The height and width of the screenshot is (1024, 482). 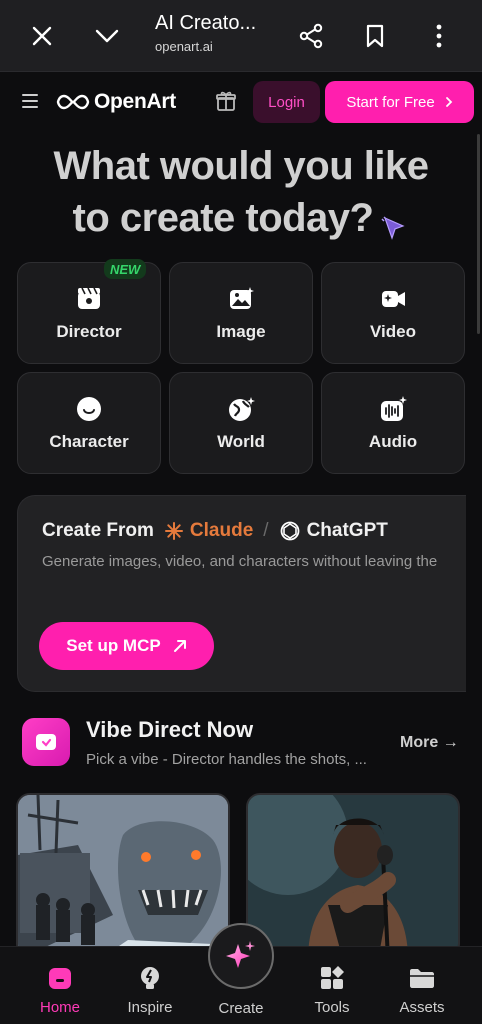 What do you see at coordinates (422, 978) in the screenshot?
I see `folder-icon` at bounding box center [422, 978].